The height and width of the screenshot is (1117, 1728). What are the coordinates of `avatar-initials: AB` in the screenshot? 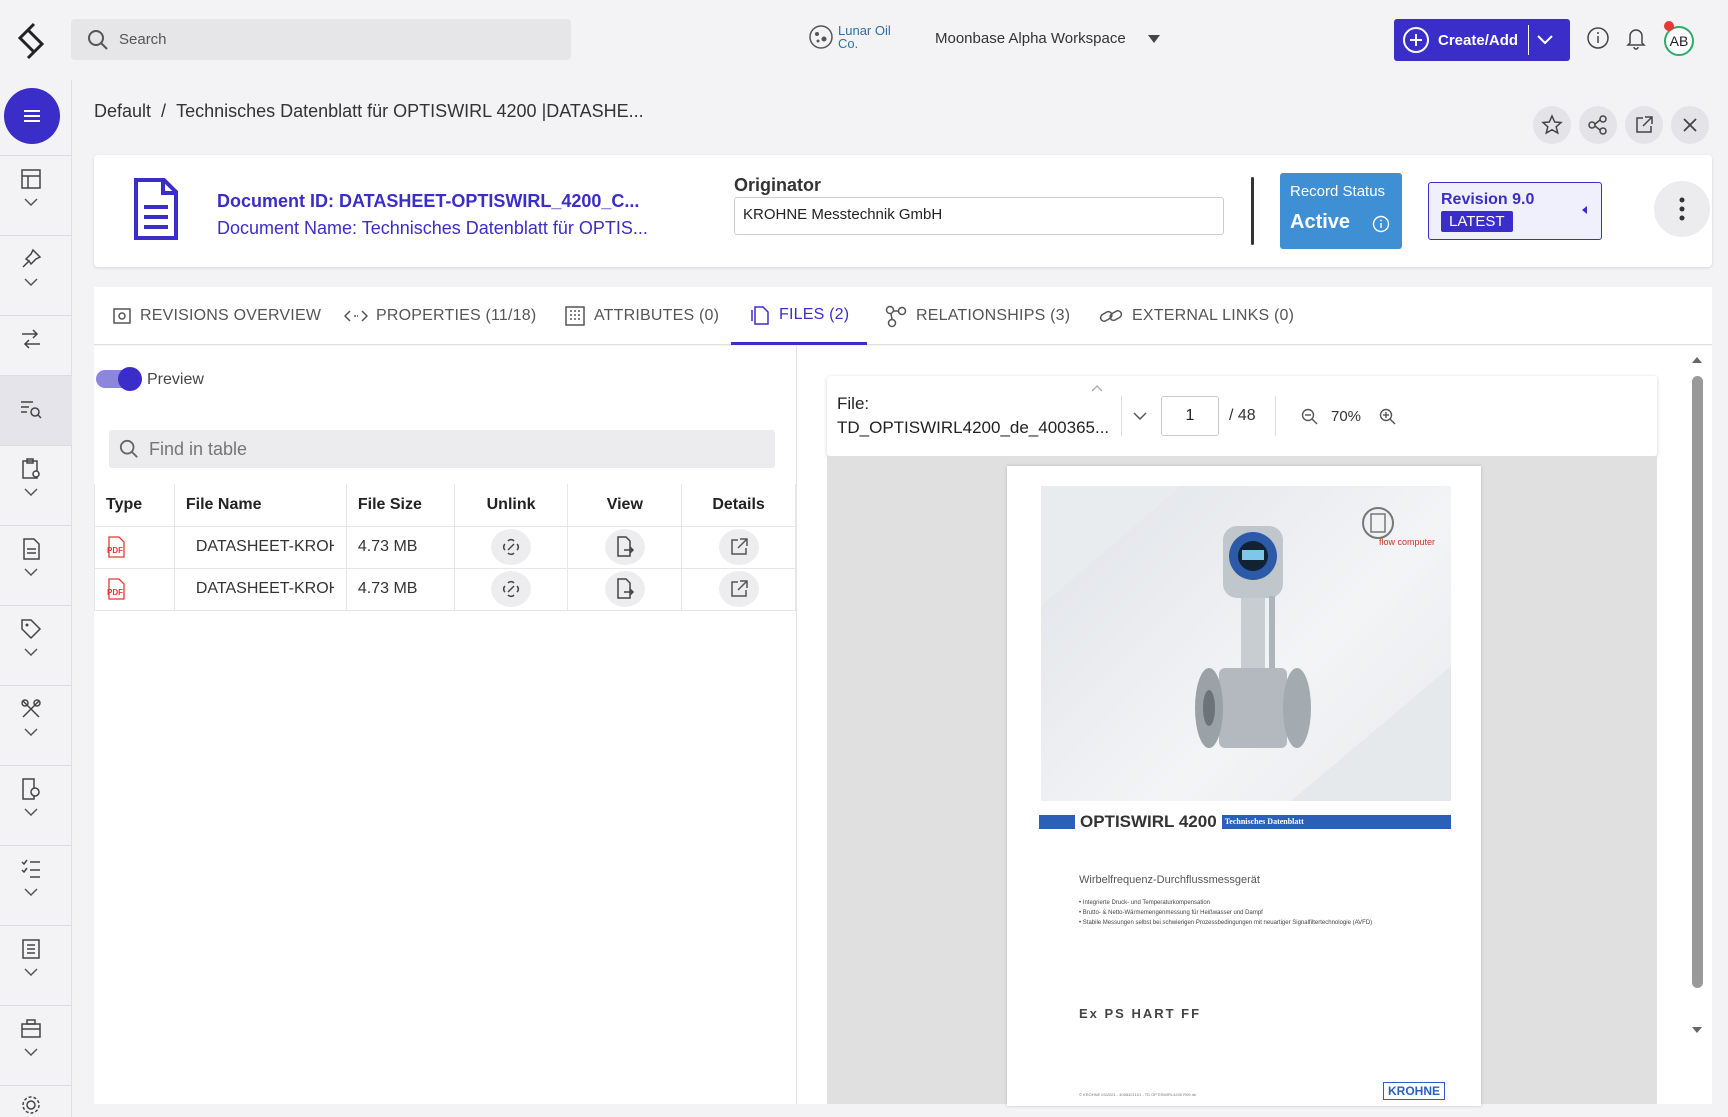 It's located at (1679, 41).